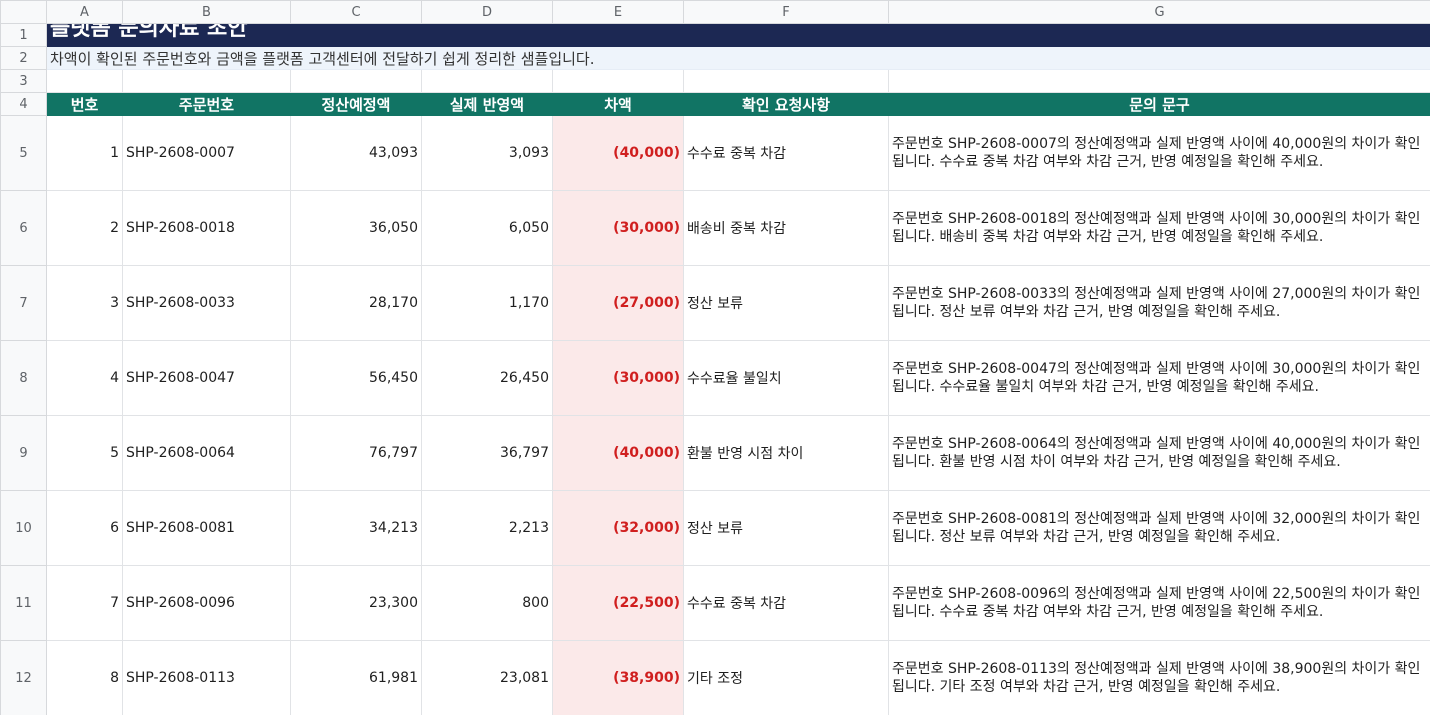 The height and width of the screenshot is (715, 1430). I want to click on cell-request: 기타 조정, so click(786, 677).